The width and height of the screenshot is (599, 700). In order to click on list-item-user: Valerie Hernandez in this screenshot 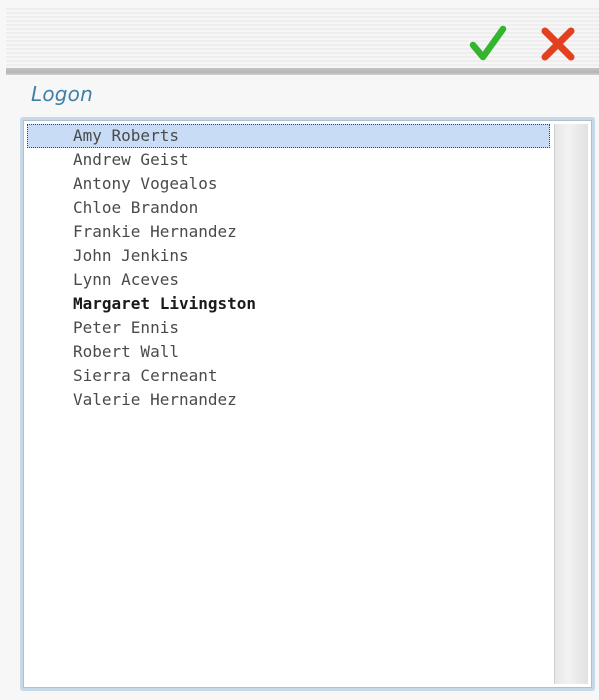, I will do `click(288, 400)`.